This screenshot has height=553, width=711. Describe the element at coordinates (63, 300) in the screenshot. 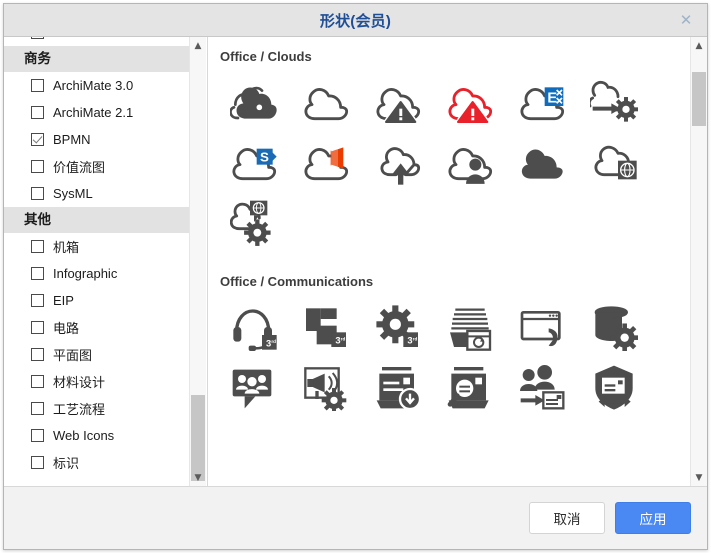

I see `sidebar-item-label: EIP` at that location.